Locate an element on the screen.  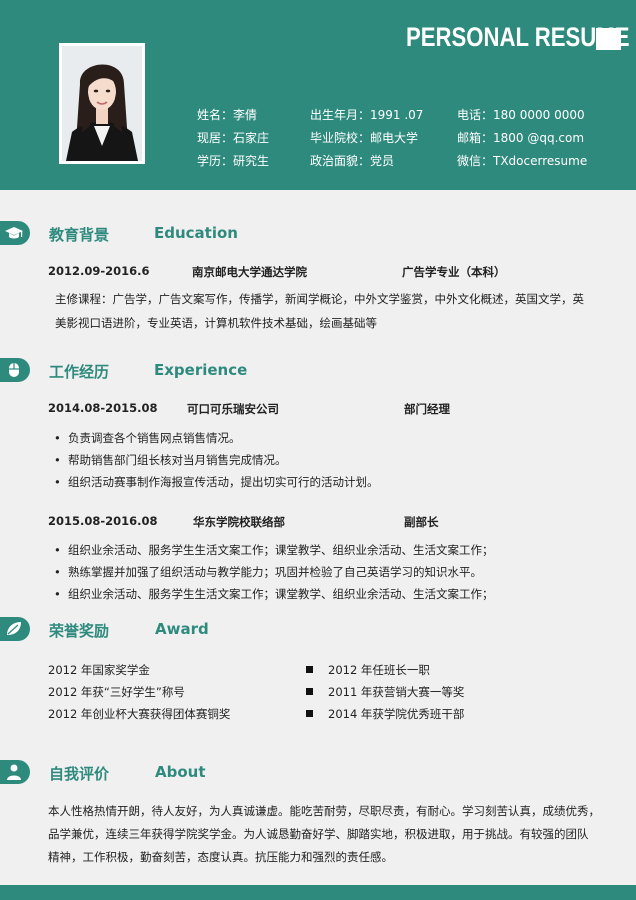
education-date: 2012.09-2016.6 is located at coordinates (99, 271).